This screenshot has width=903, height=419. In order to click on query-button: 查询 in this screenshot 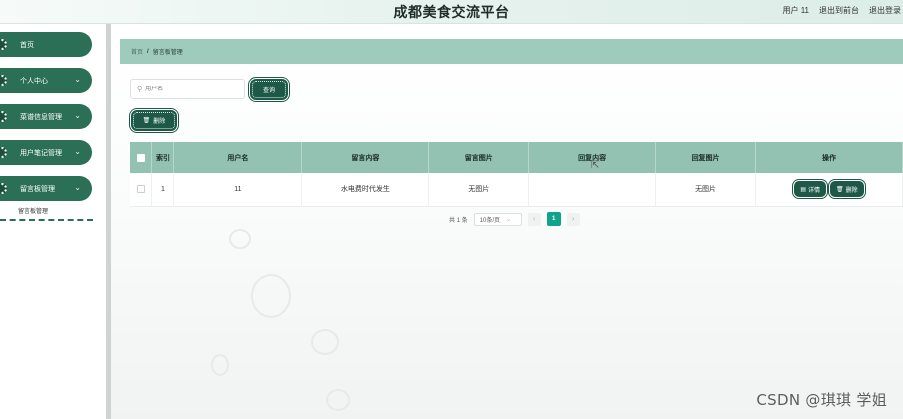, I will do `click(269, 89)`.